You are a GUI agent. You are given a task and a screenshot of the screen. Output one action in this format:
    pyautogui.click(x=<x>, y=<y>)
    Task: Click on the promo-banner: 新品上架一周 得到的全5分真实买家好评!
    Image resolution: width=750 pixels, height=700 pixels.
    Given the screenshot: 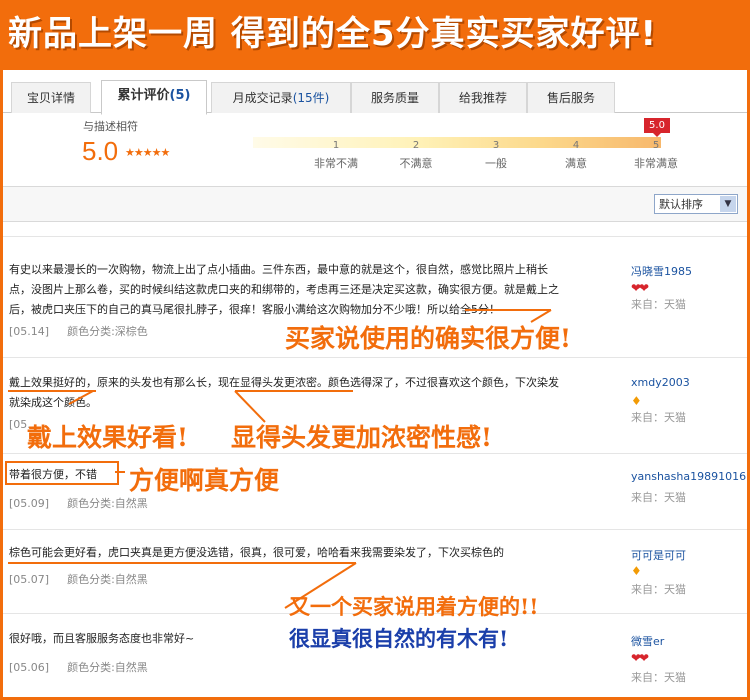 What is the action you would take?
    pyautogui.click(x=375, y=34)
    